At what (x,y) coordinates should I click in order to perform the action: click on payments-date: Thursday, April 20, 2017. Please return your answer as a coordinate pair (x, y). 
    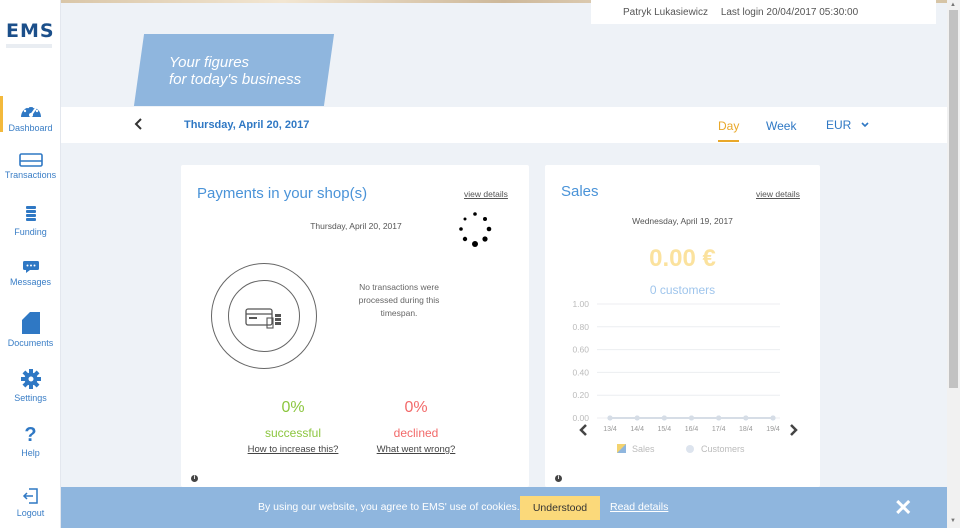
    Looking at the image, I should click on (356, 226).